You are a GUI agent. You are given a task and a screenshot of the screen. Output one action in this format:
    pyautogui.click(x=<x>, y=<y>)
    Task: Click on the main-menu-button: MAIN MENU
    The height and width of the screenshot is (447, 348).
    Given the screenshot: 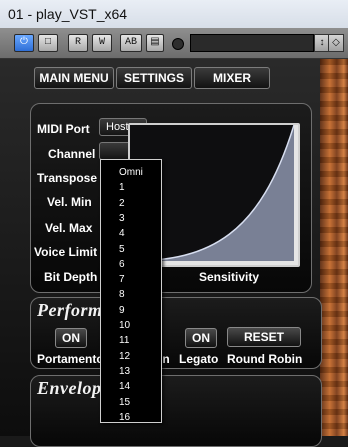 What is the action you would take?
    pyautogui.click(x=74, y=78)
    